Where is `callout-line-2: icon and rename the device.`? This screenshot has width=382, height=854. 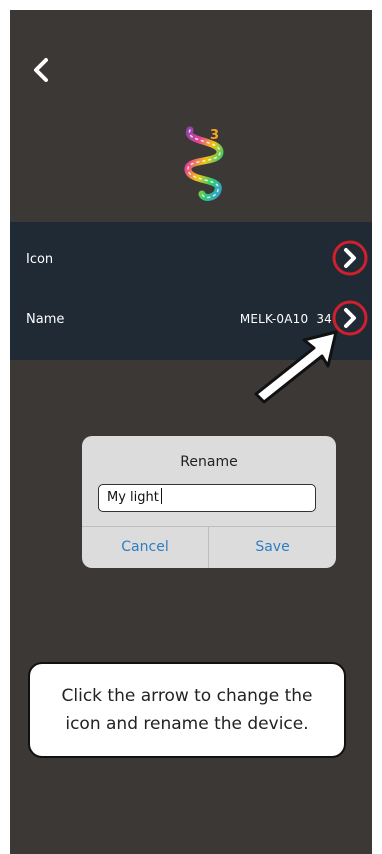 callout-line-2: icon and rename the device. is located at coordinates (187, 724).